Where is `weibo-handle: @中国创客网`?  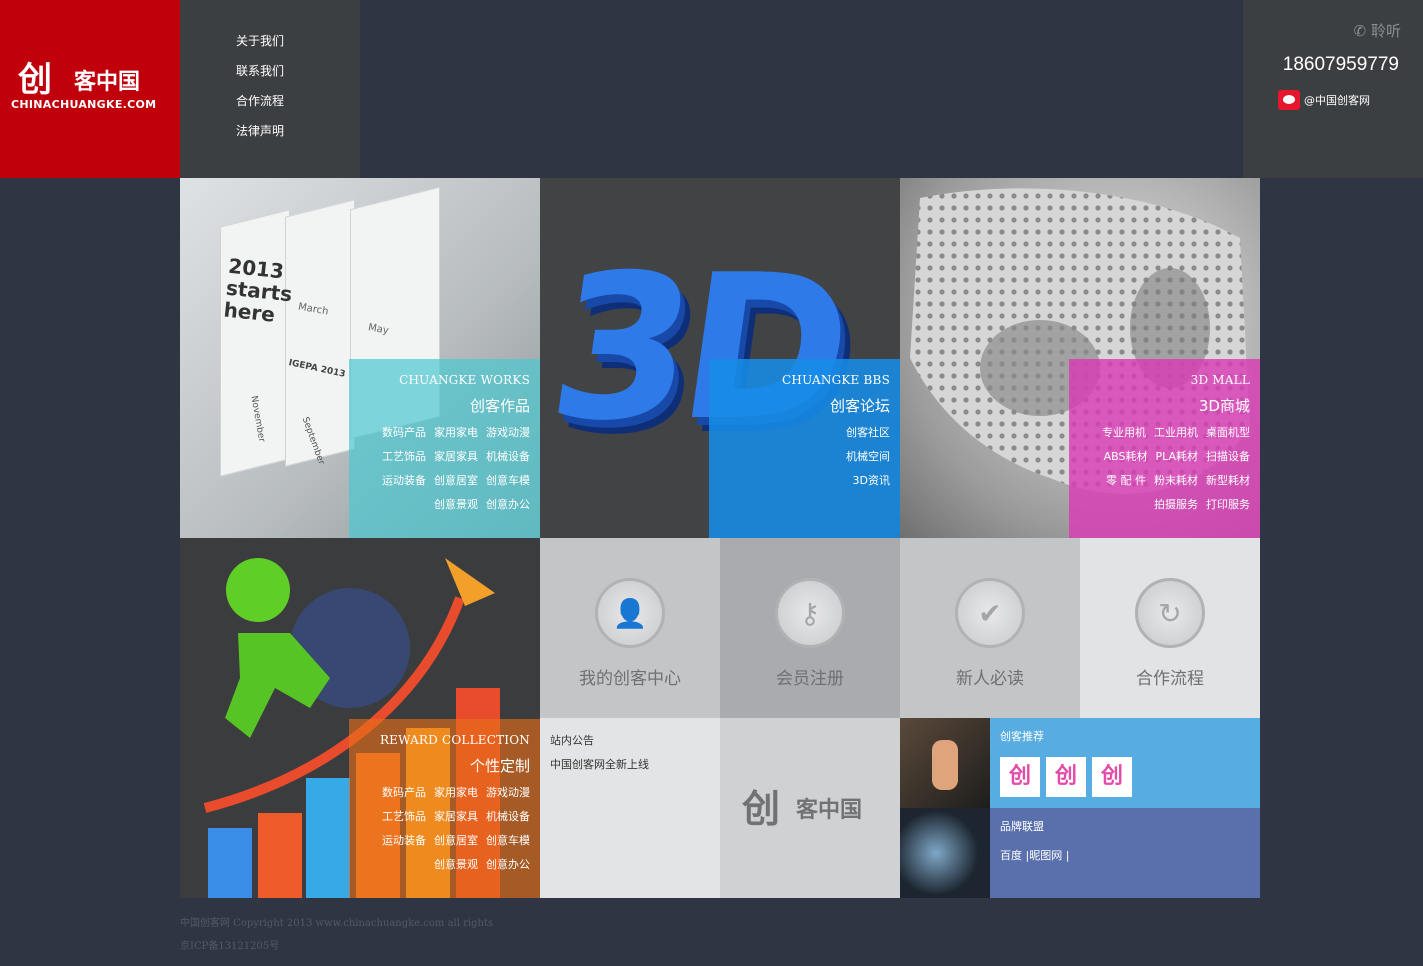 weibo-handle: @中国创客网 is located at coordinates (1337, 100).